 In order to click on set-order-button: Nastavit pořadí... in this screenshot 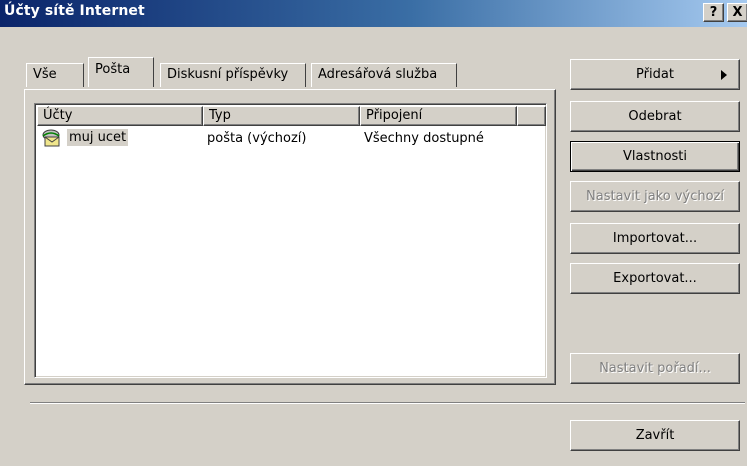, I will do `click(655, 368)`.